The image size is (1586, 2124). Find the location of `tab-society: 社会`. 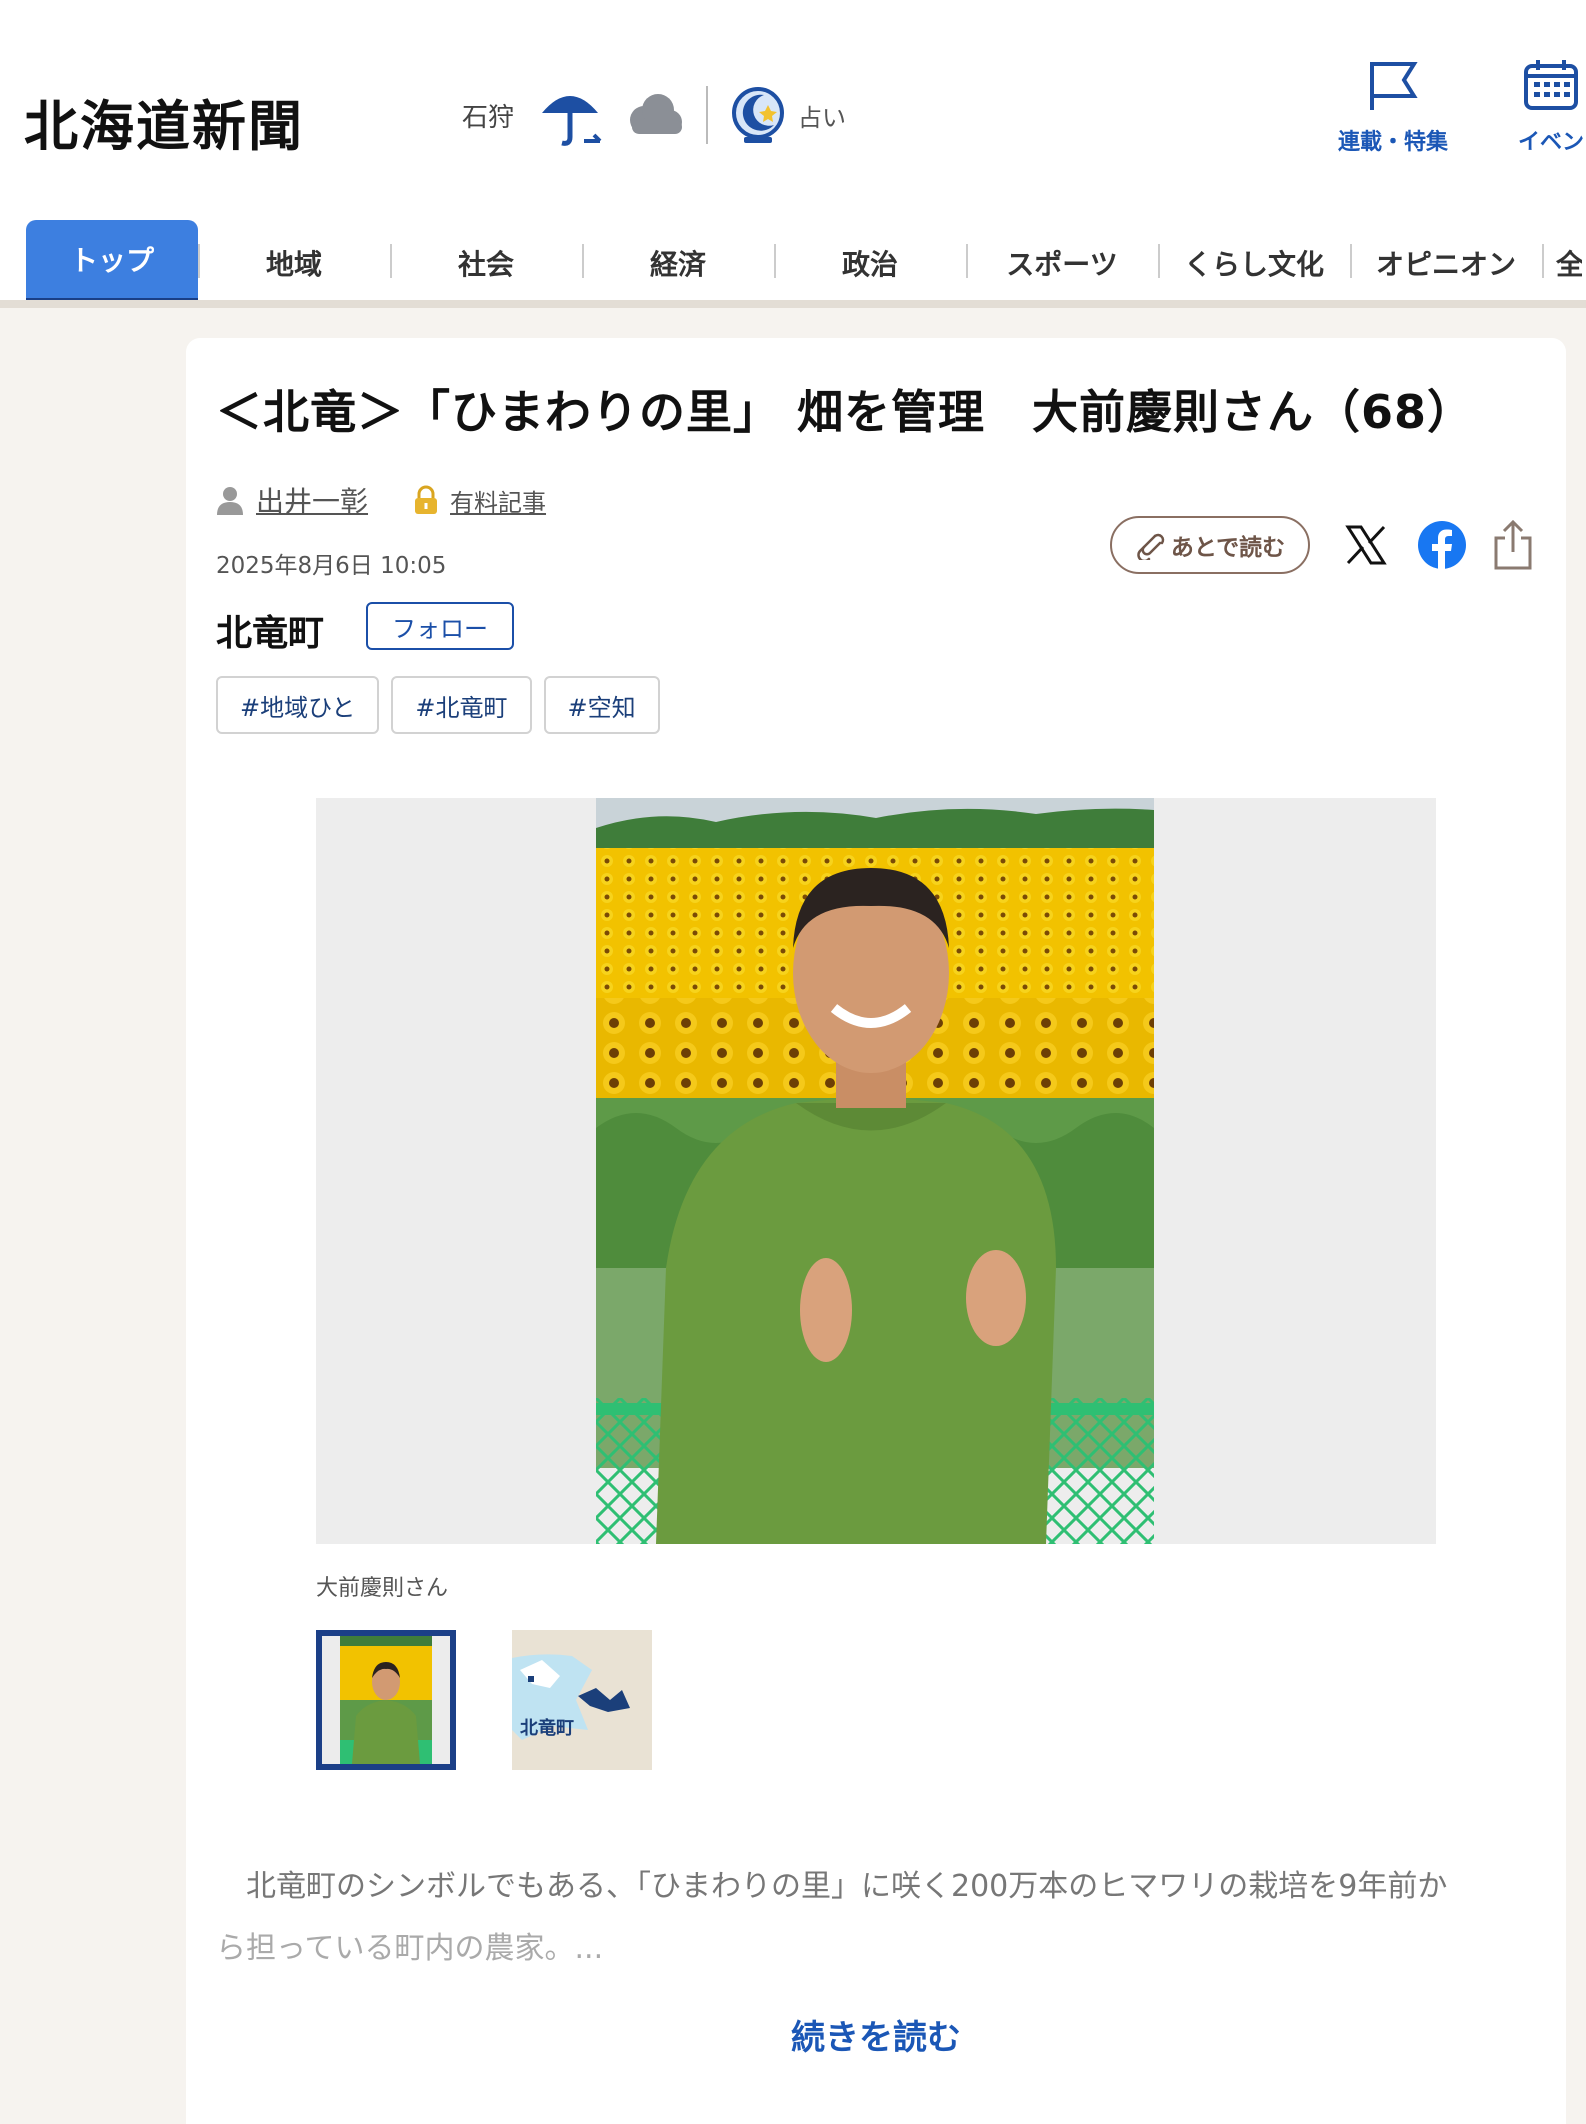

tab-society: 社会 is located at coordinates (486, 263).